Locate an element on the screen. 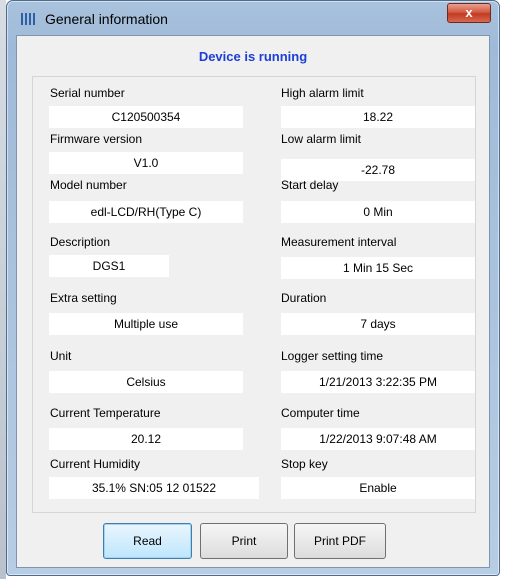  model-number-value: edl-LCD/RH(Type C) is located at coordinates (146, 212).